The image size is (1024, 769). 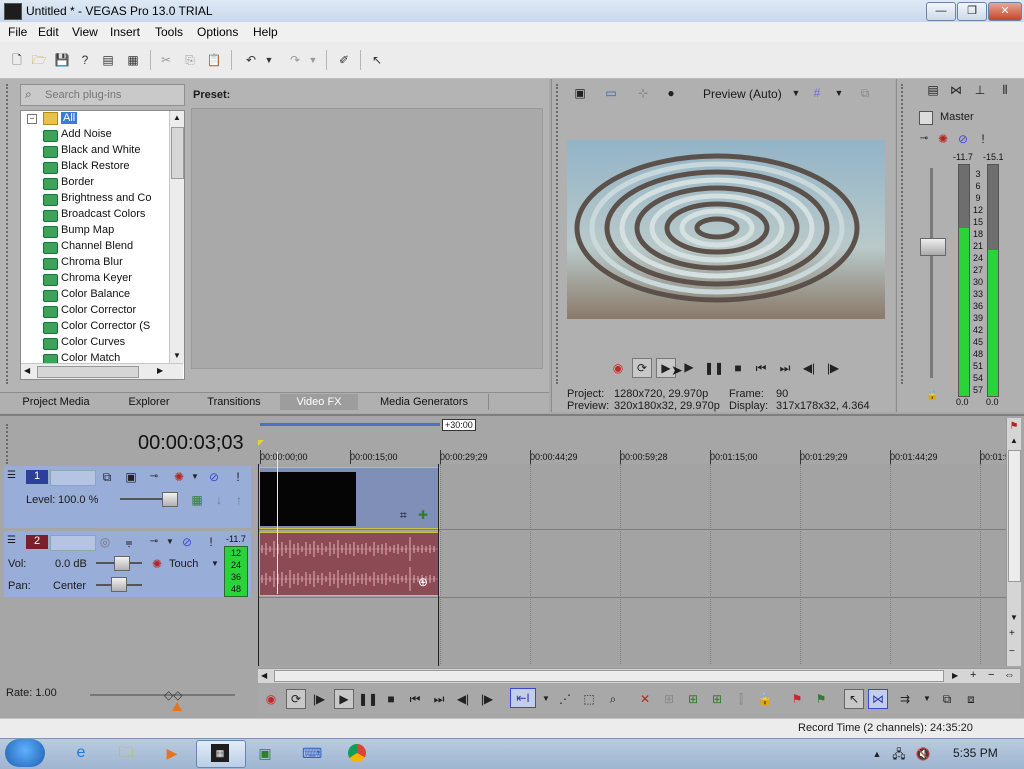 I want to click on tab-project-media: Project Media, so click(x=56, y=402).